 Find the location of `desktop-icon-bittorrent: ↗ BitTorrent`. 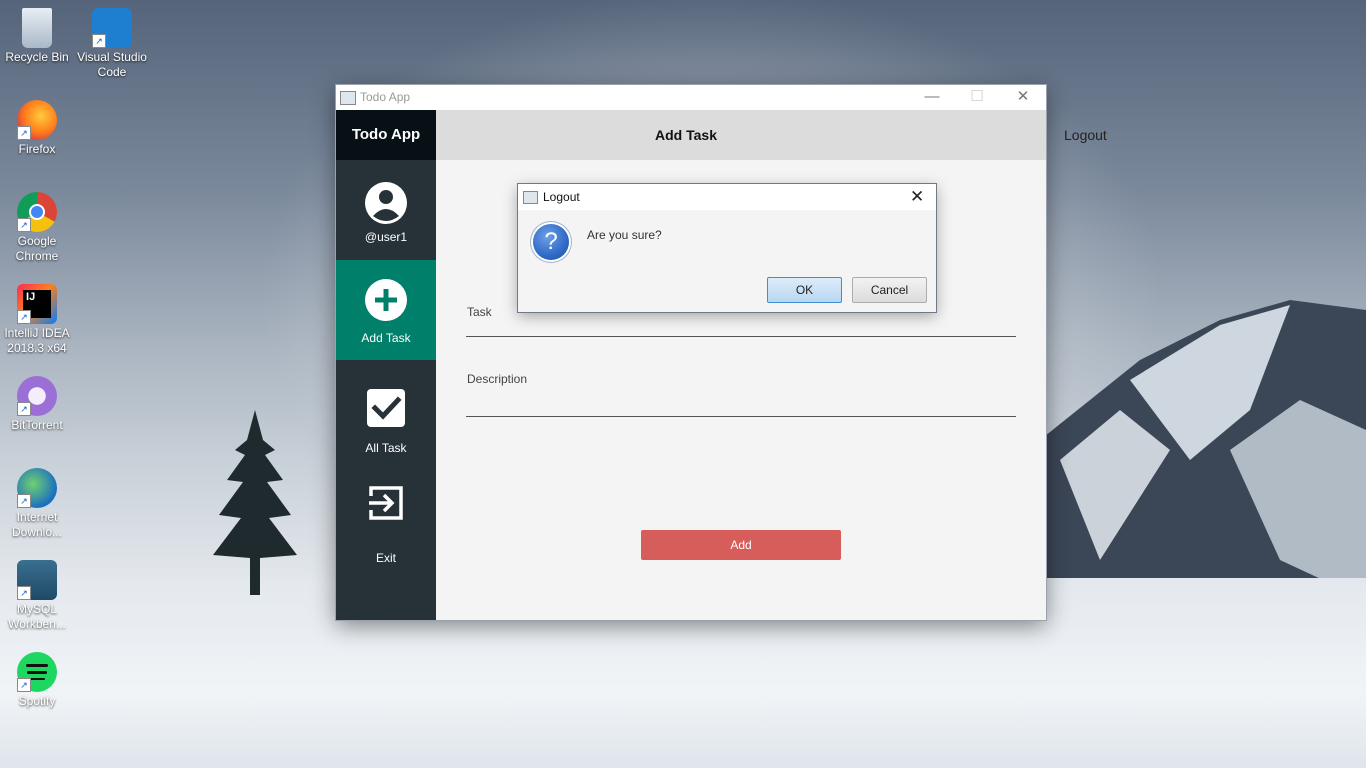

desktop-icon-bittorrent: ↗ BitTorrent is located at coordinates (37, 404).